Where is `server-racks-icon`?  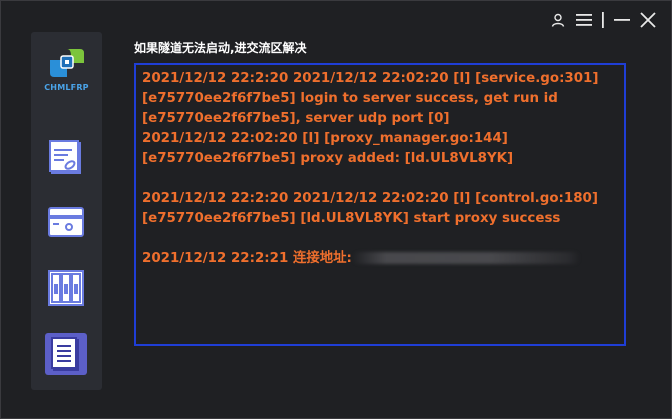 server-racks-icon is located at coordinates (66, 288).